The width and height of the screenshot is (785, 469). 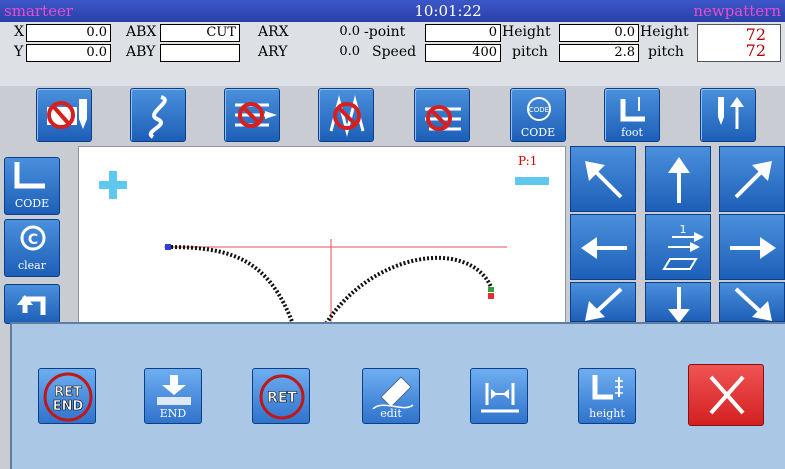 What do you see at coordinates (679, 305) in the screenshot?
I see `arrow-down-icon` at bounding box center [679, 305].